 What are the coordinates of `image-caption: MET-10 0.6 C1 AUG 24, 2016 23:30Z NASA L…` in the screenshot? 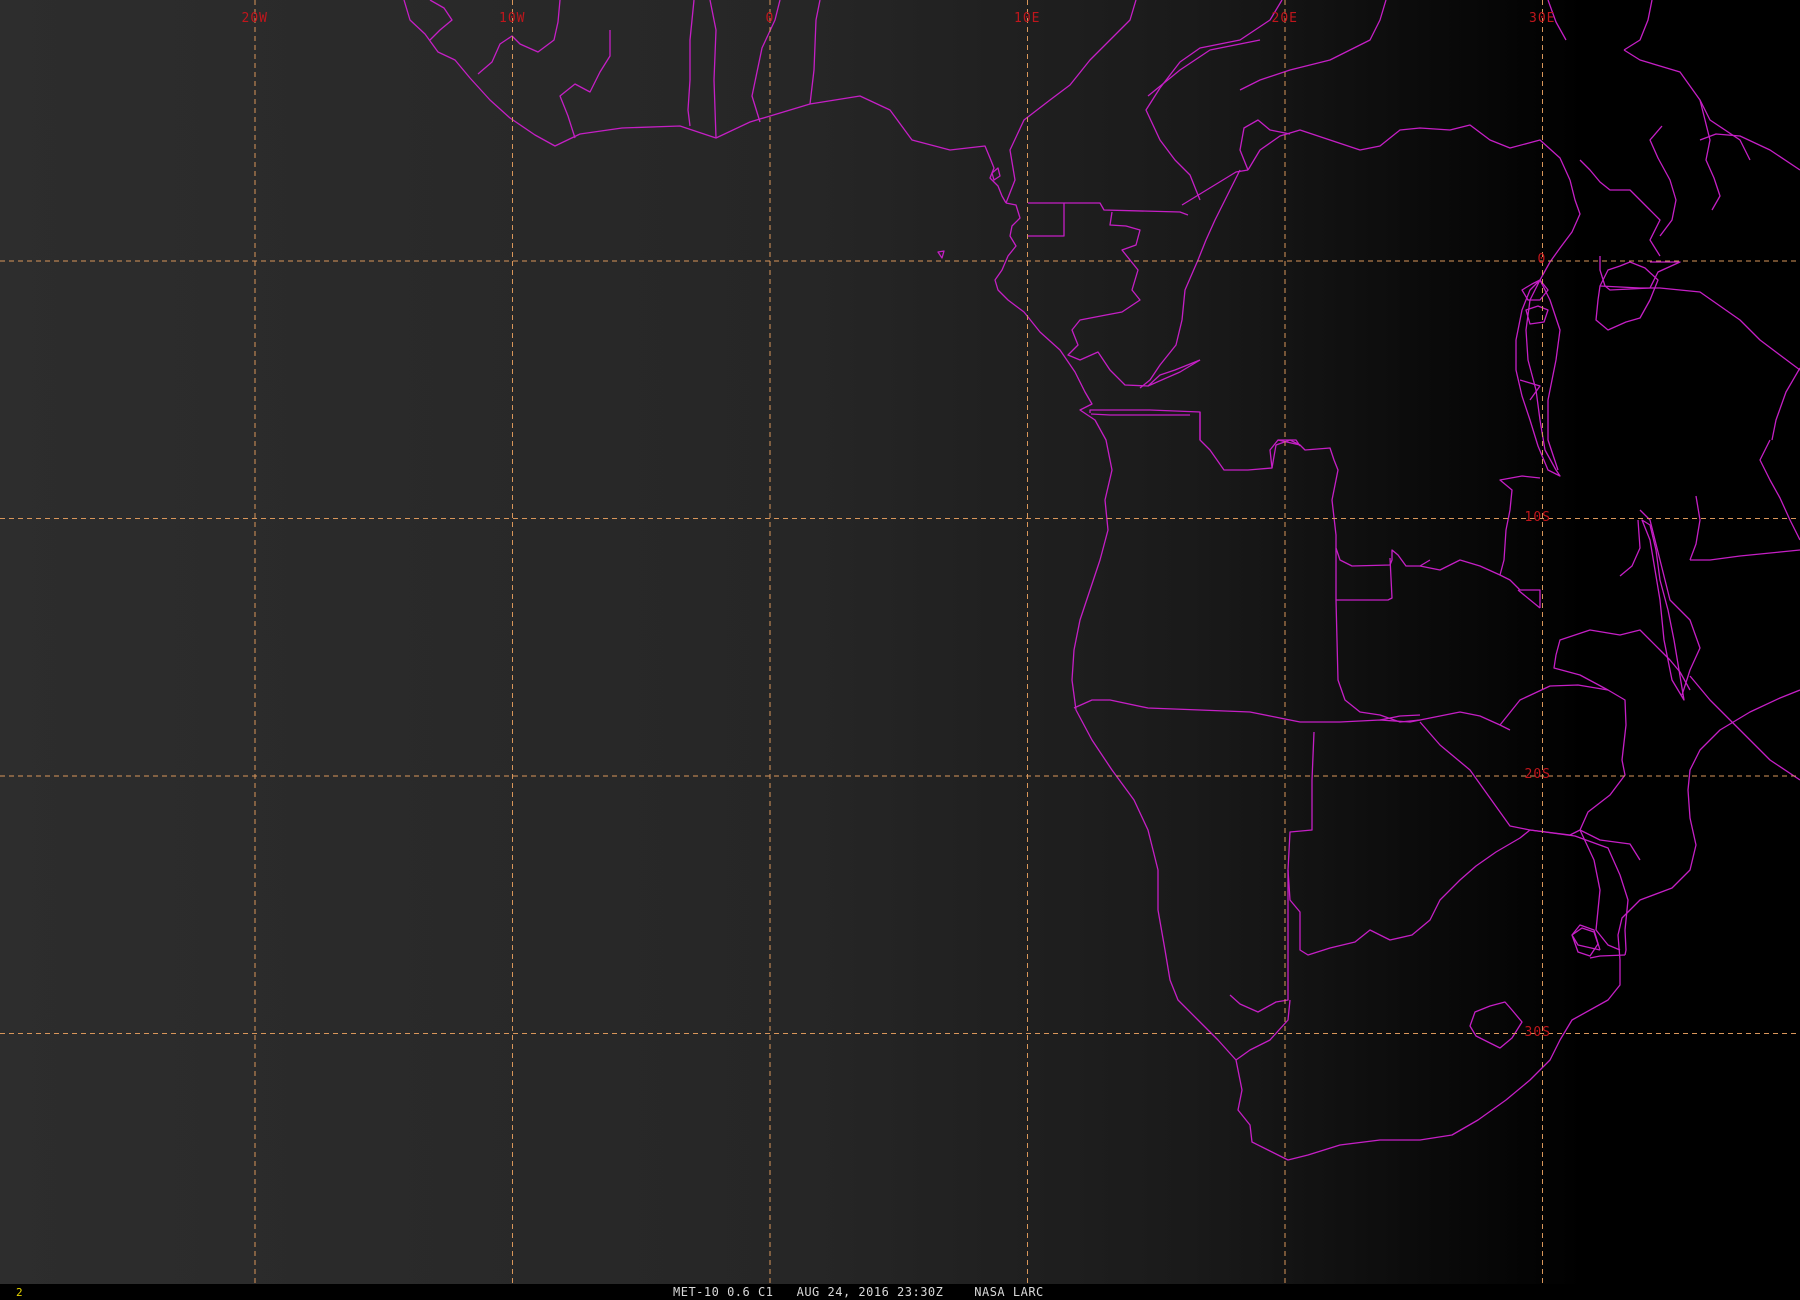 It's located at (858, 1292).